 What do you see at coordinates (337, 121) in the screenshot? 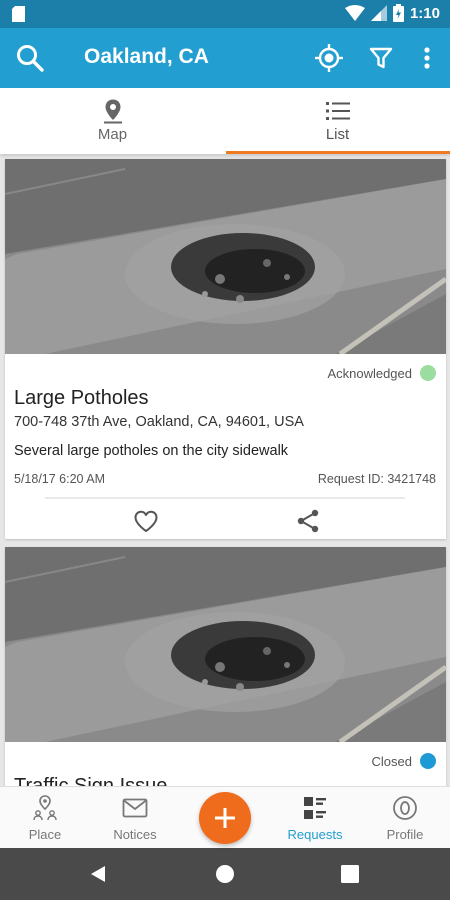
I see `tab-list: List` at bounding box center [337, 121].